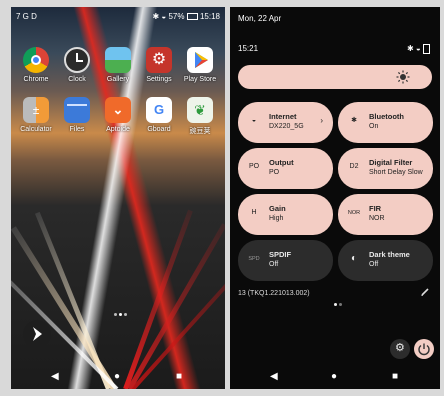 This screenshot has height=396, width=444. I want to click on battery-percent: 57%, so click(176, 16).